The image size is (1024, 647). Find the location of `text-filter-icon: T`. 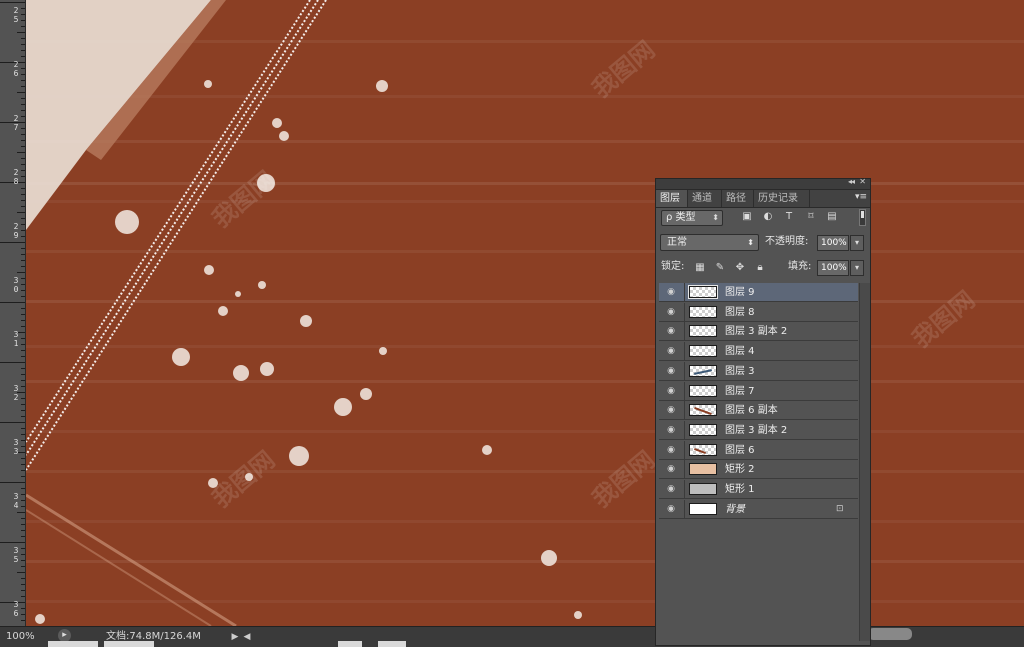

text-filter-icon: T is located at coordinates (789, 217).